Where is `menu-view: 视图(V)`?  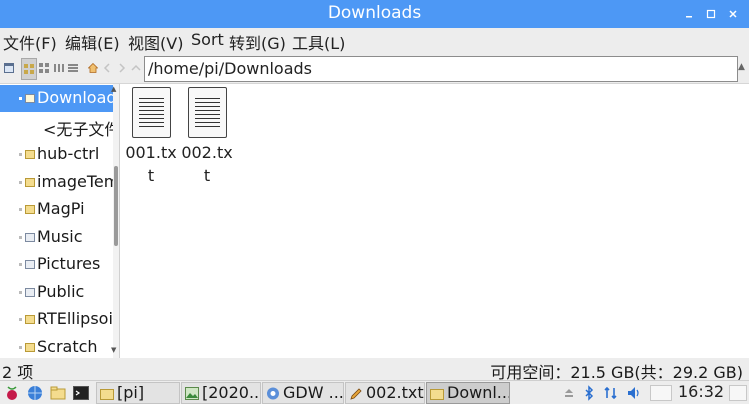 menu-view: 视图(V) is located at coordinates (155, 42).